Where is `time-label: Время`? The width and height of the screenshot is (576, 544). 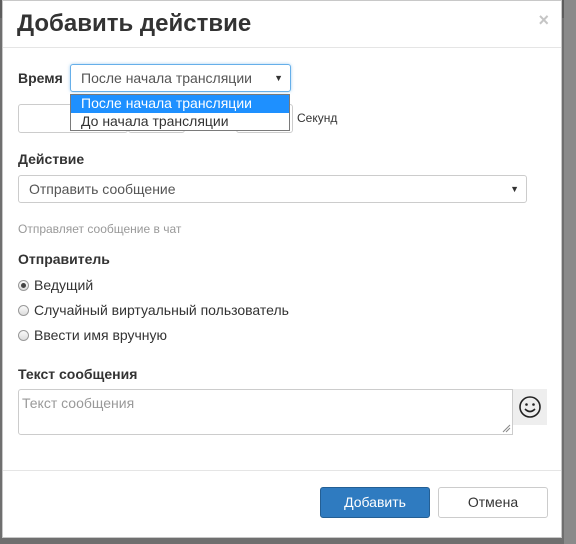 time-label: Время is located at coordinates (40, 78).